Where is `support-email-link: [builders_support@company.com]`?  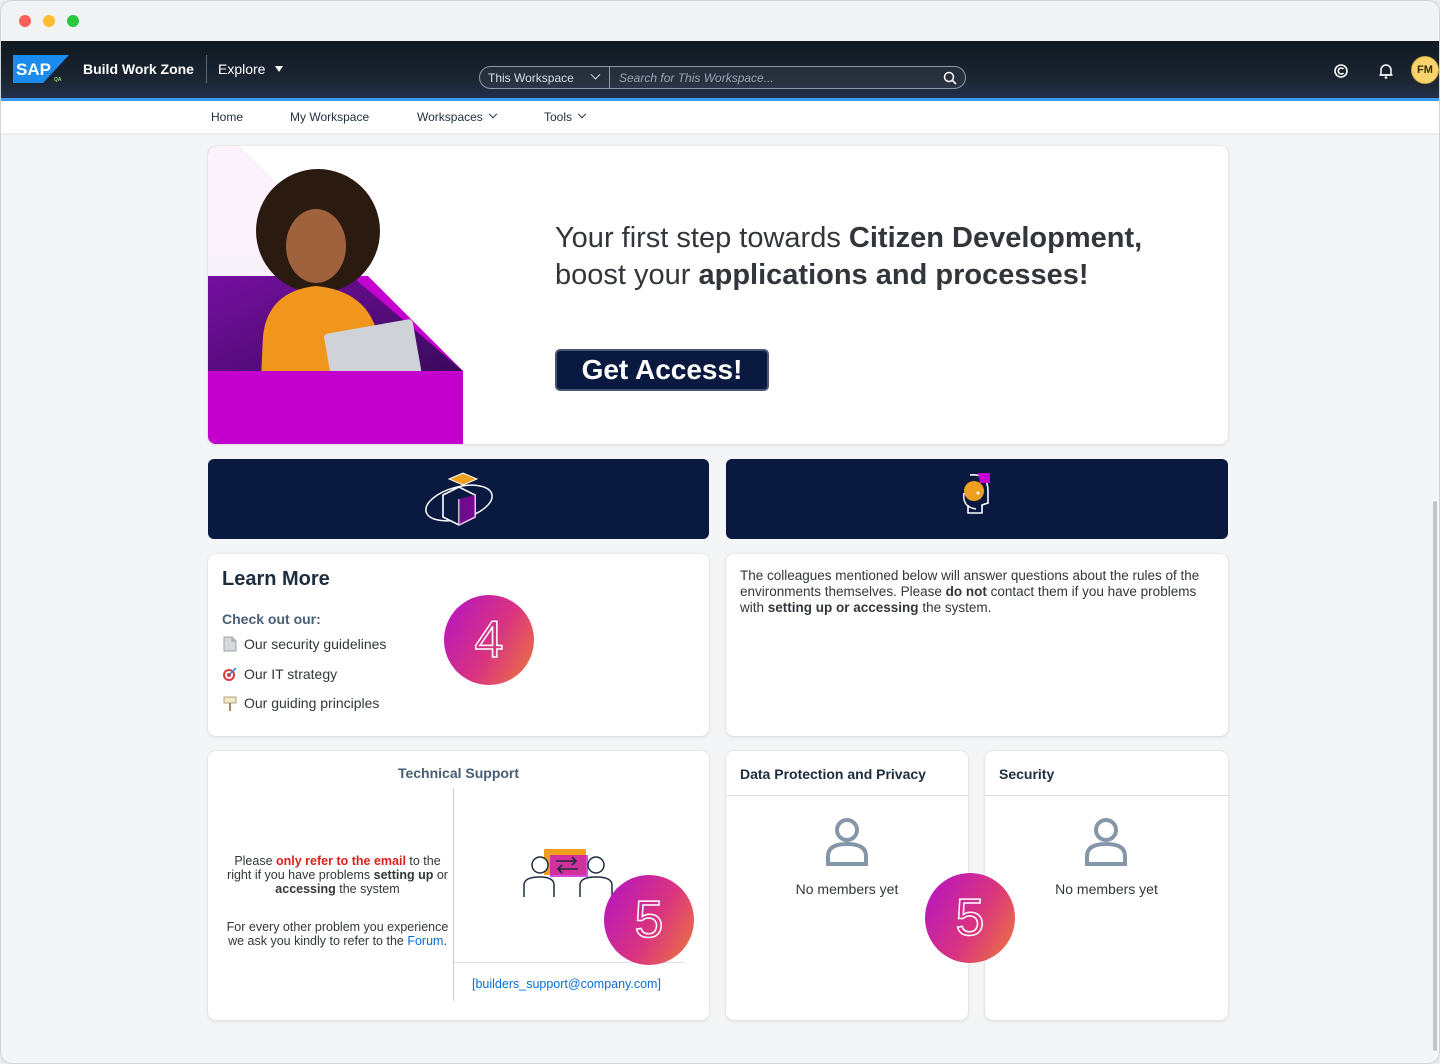 support-email-link: [builders_support@company.com] is located at coordinates (566, 984).